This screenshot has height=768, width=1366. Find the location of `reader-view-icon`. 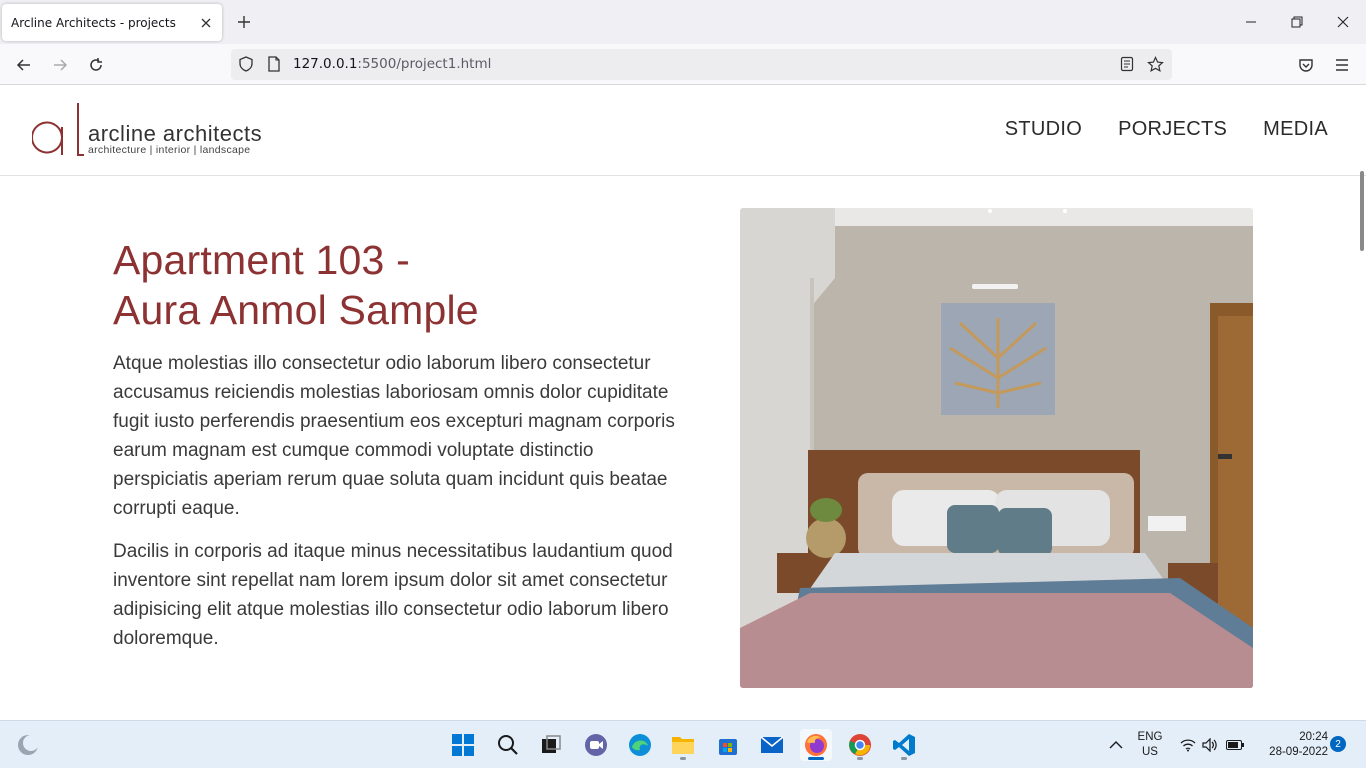

reader-view-icon is located at coordinates (1127, 64).